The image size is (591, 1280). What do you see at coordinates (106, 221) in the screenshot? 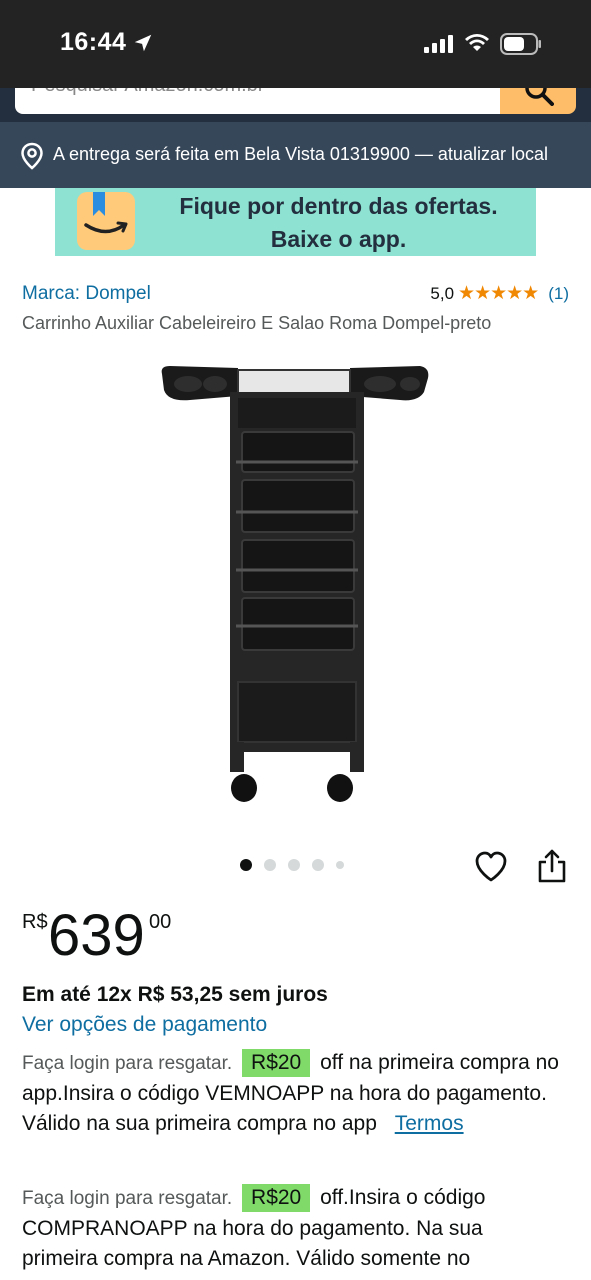
I see `amazon-app-icon` at bounding box center [106, 221].